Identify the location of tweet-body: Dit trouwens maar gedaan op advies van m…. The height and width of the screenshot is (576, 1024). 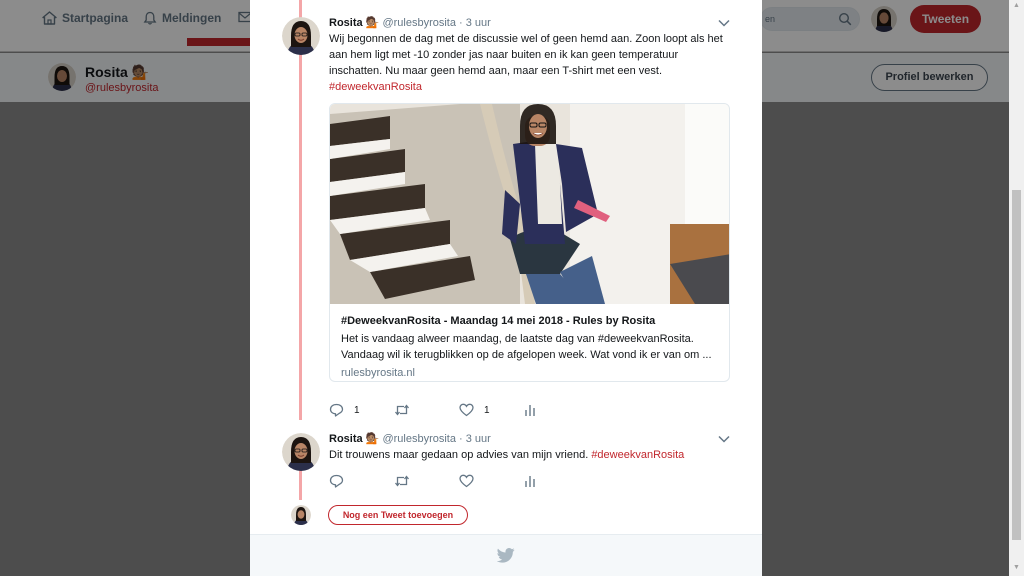
(459, 455).